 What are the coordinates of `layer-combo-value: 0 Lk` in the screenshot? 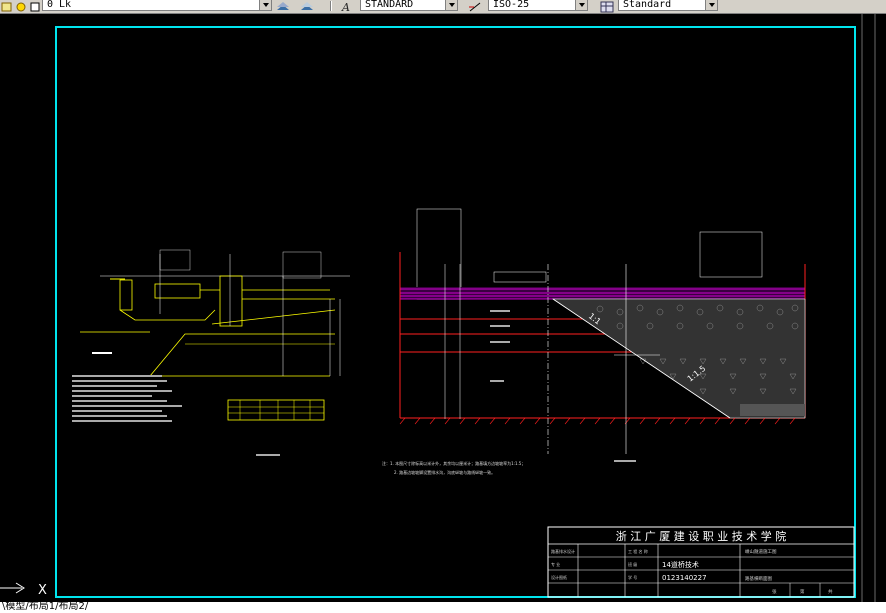 It's located at (59, 5).